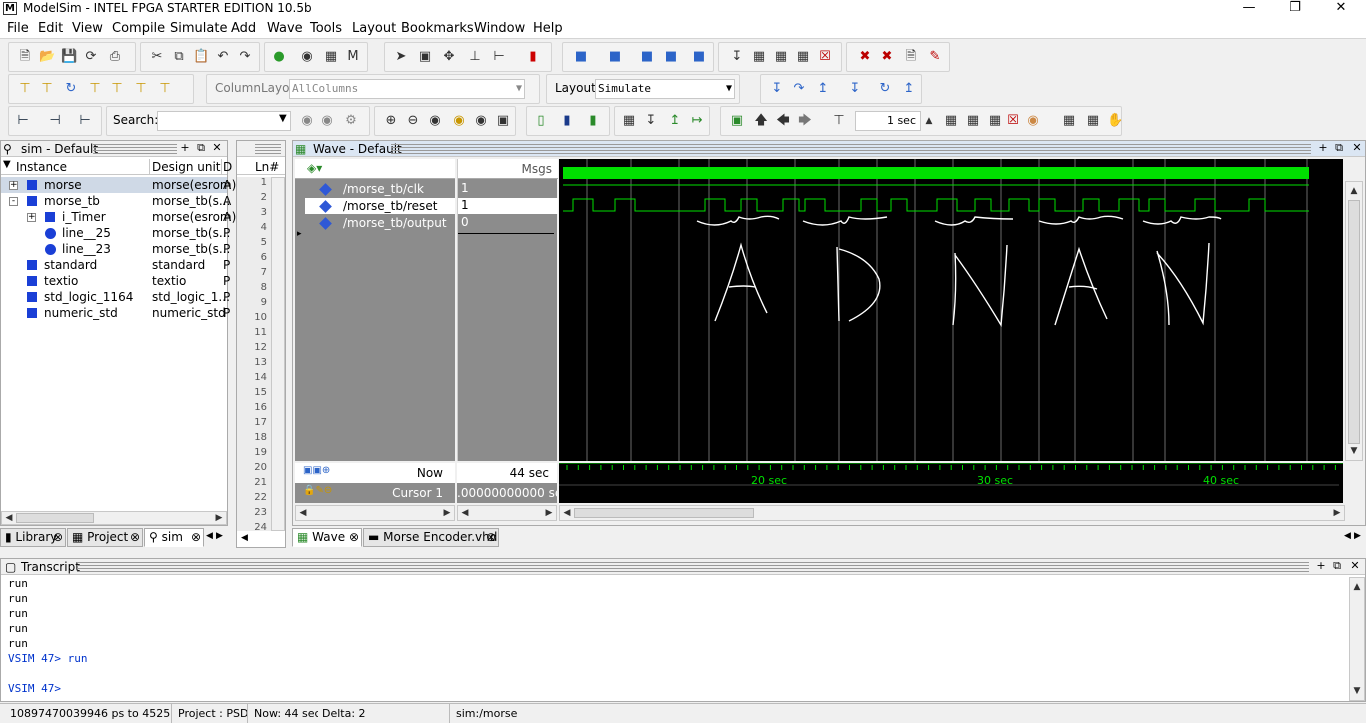 Image resolution: width=1366 pixels, height=723 pixels. I want to click on menu-simulate: Simulate, so click(198, 28).